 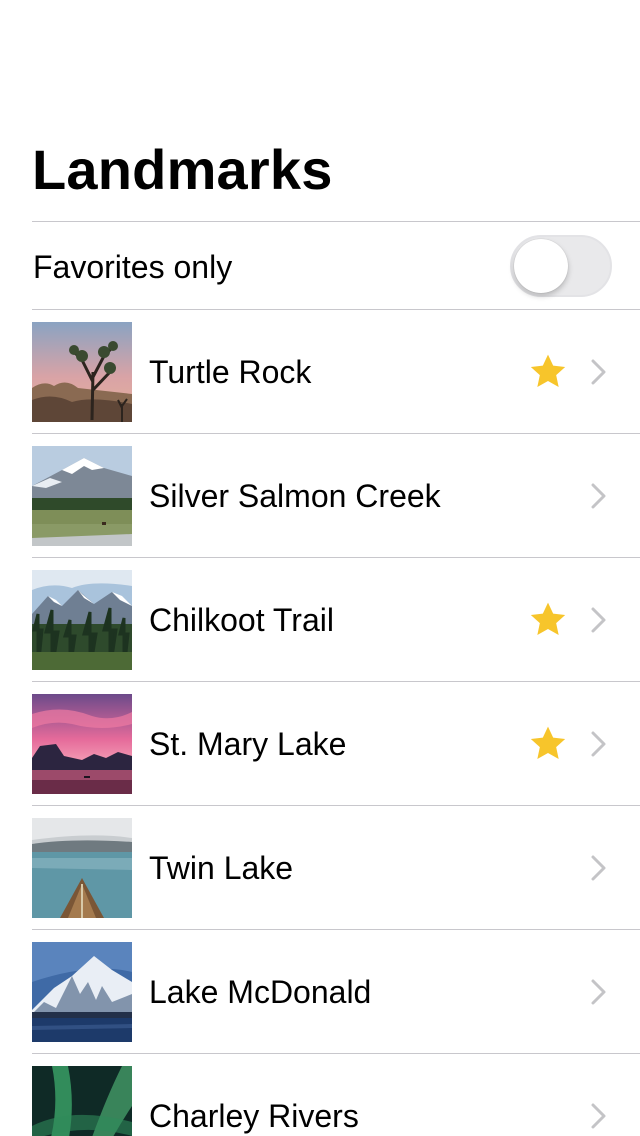 I want to click on joshua-tree-desert-image, so click(x=82, y=372).